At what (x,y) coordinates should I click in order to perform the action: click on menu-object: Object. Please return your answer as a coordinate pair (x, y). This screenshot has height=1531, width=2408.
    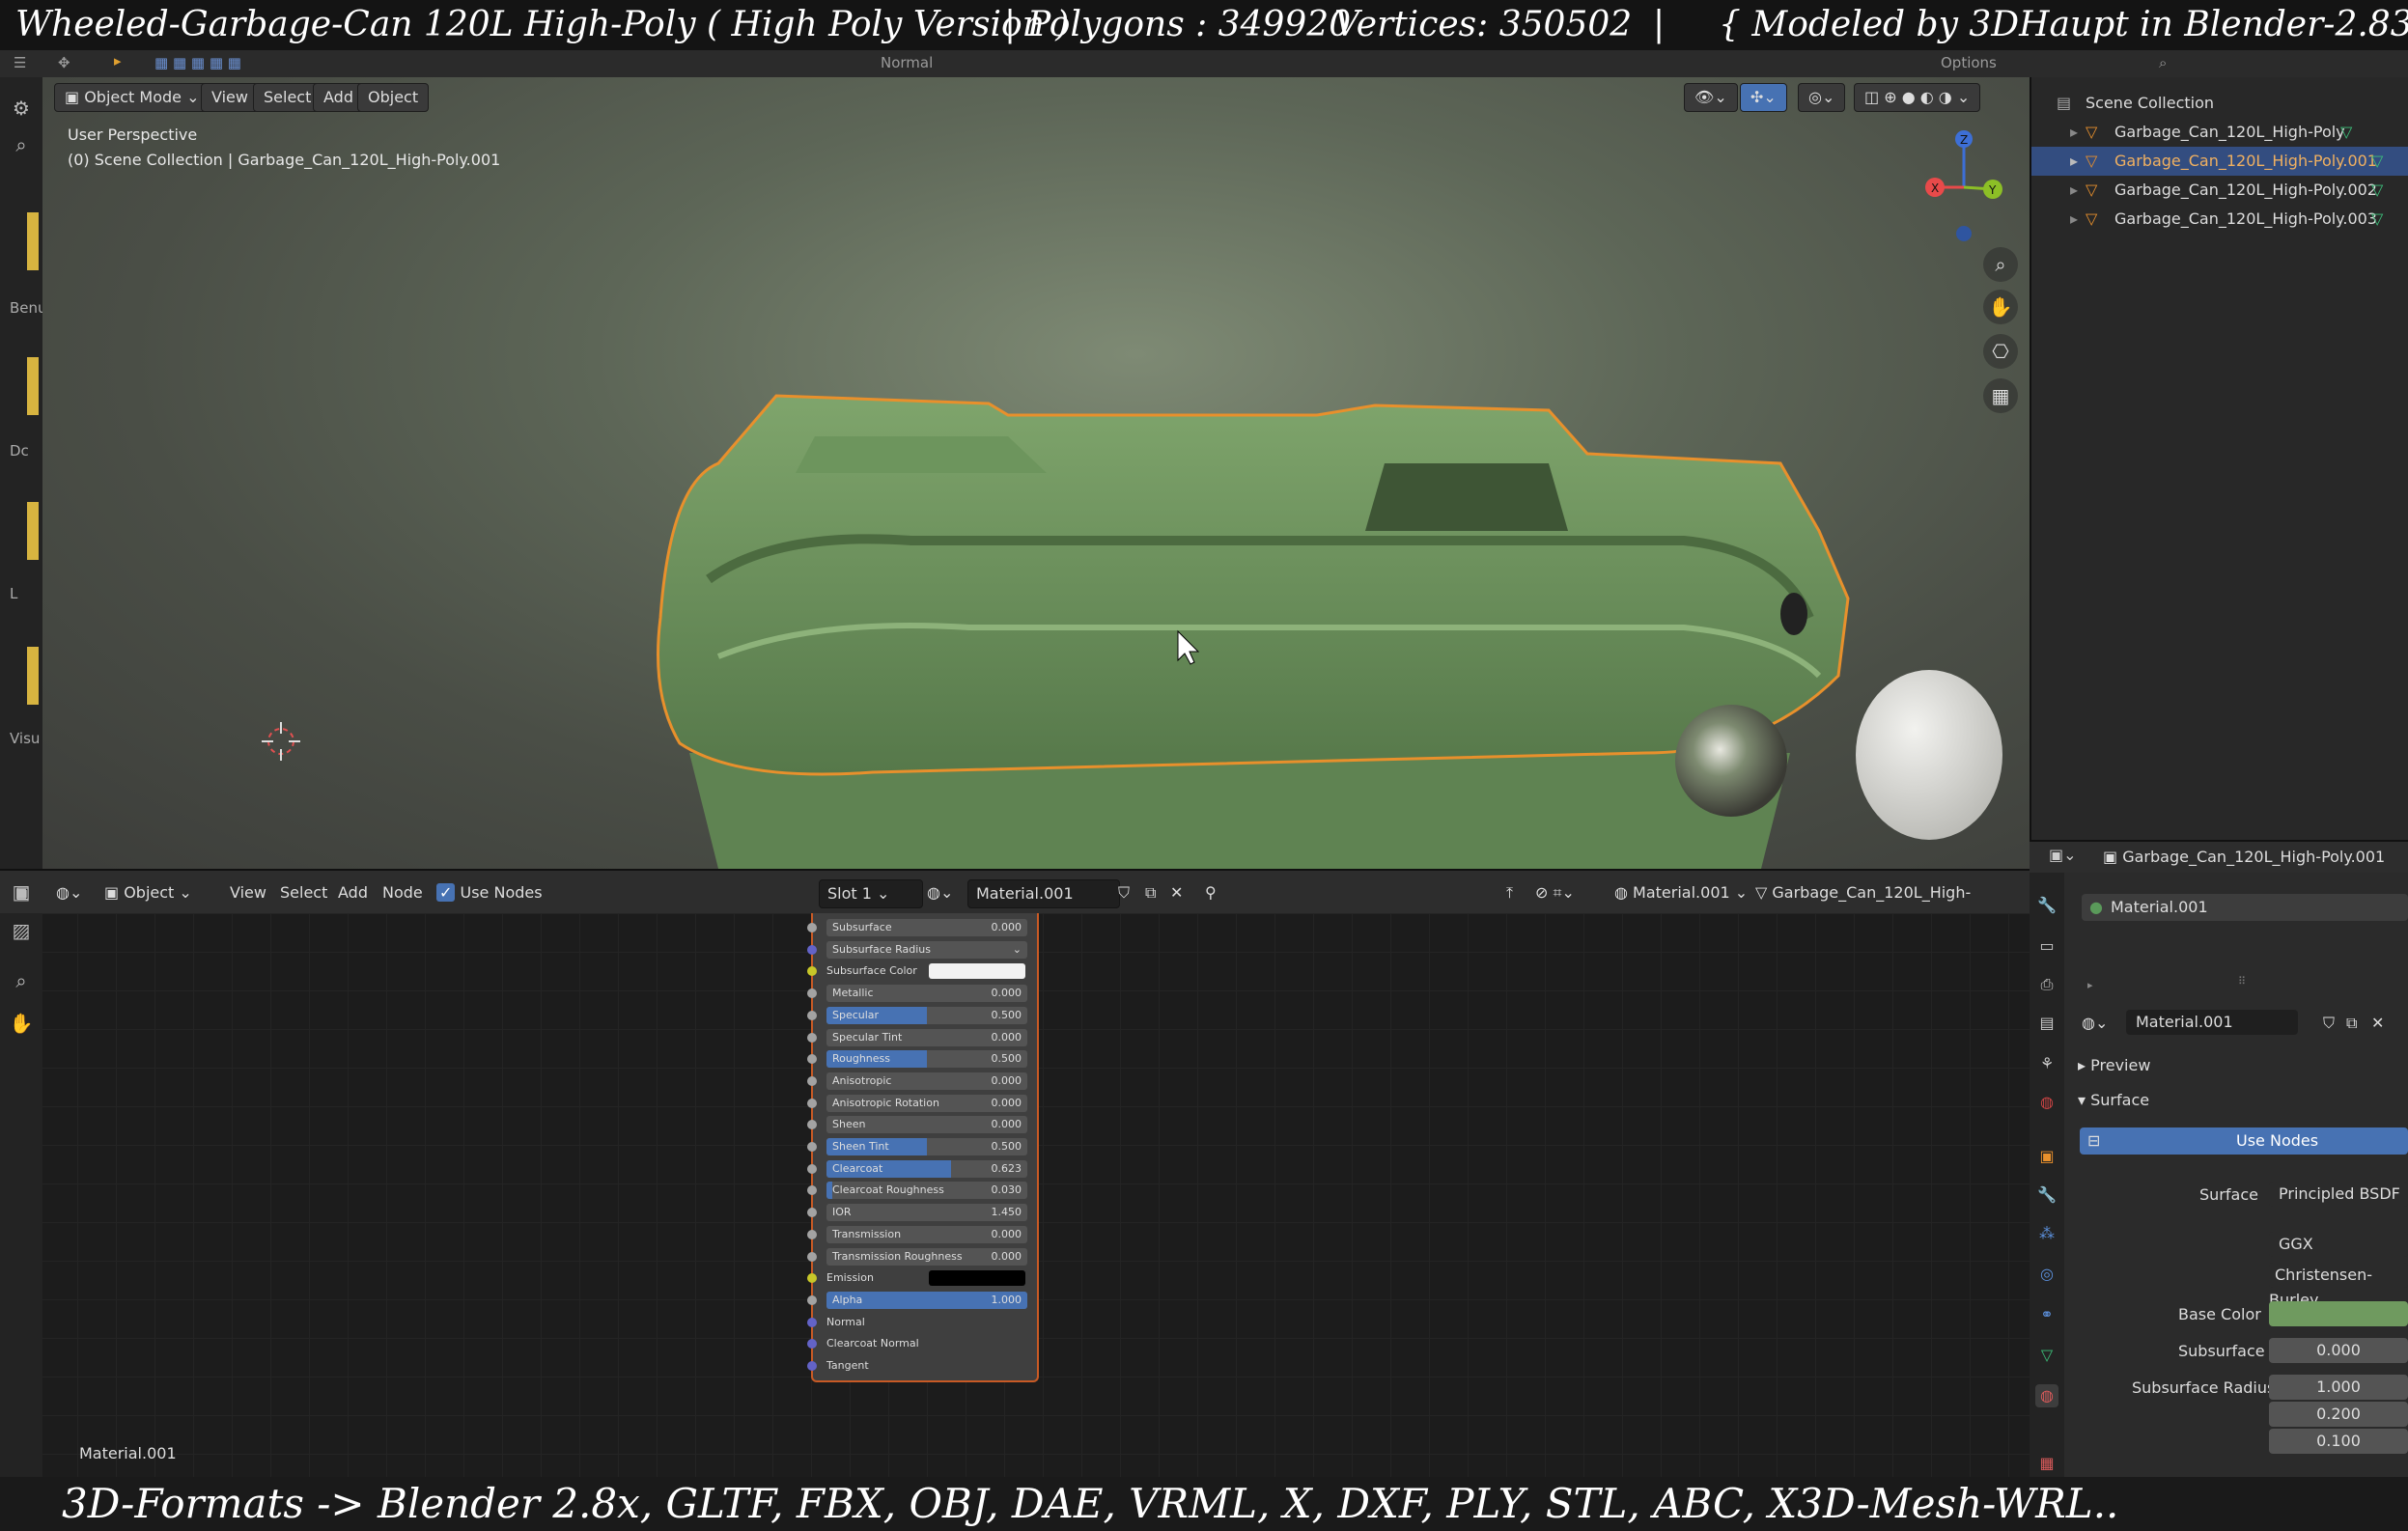
    Looking at the image, I should click on (394, 97).